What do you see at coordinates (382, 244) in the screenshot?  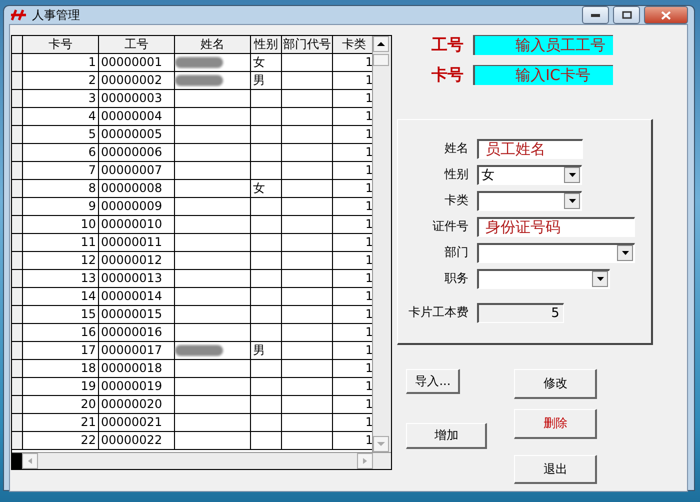 I see `vertical-scrollbar` at bounding box center [382, 244].